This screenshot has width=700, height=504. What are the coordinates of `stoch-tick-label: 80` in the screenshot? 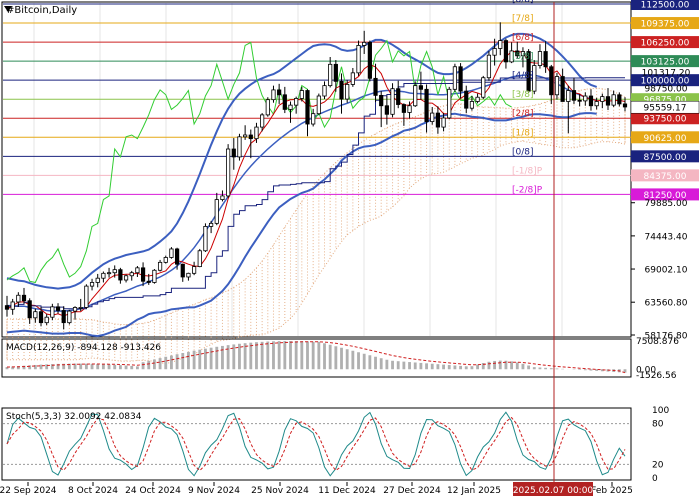 It's located at (658, 425).